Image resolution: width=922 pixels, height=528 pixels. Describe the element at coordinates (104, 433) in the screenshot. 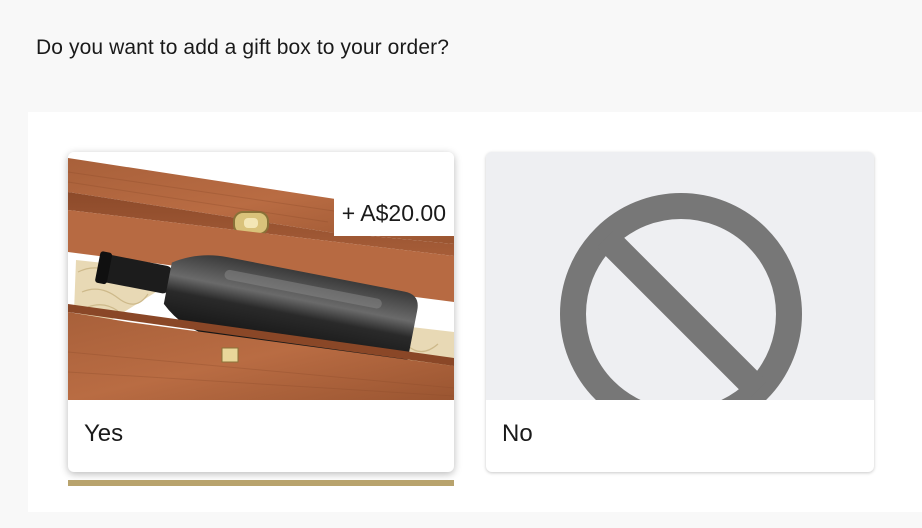

I see `option-label-yes: Yes` at that location.